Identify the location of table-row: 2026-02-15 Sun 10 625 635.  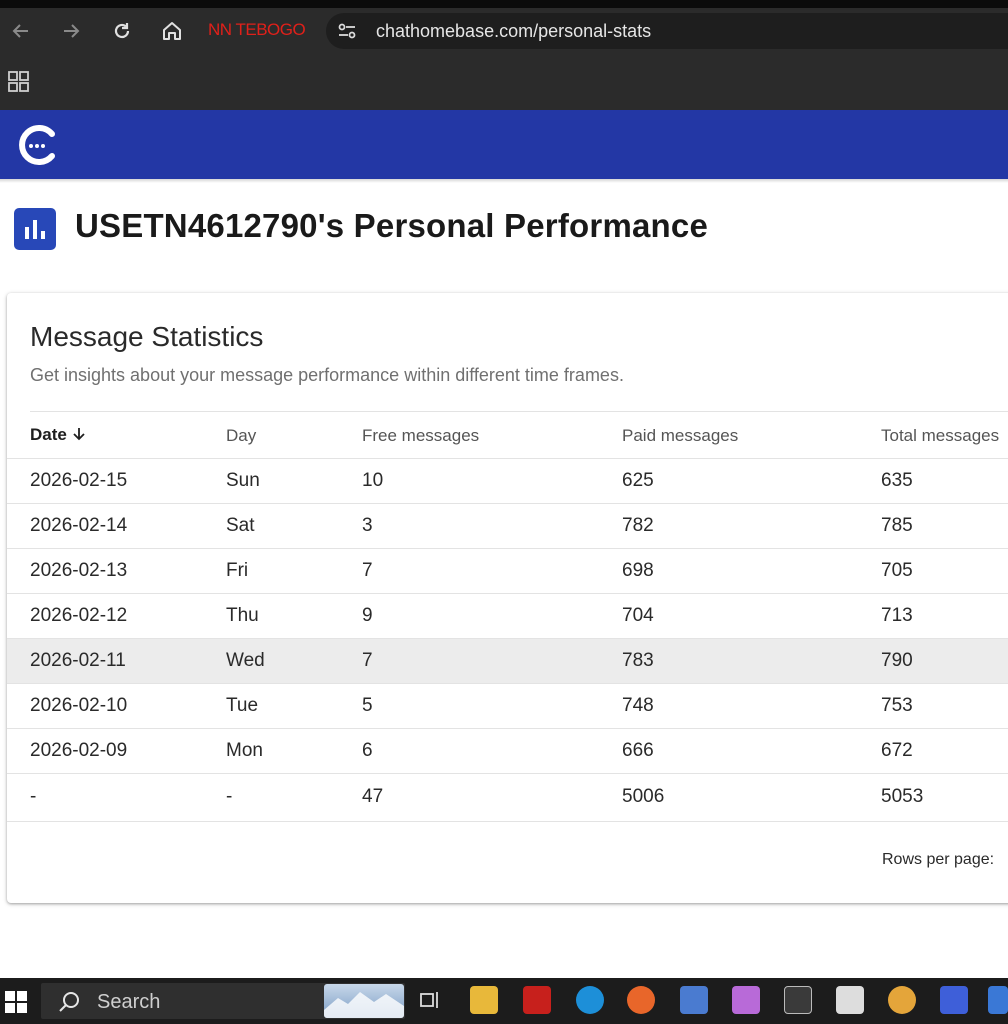
(507, 481).